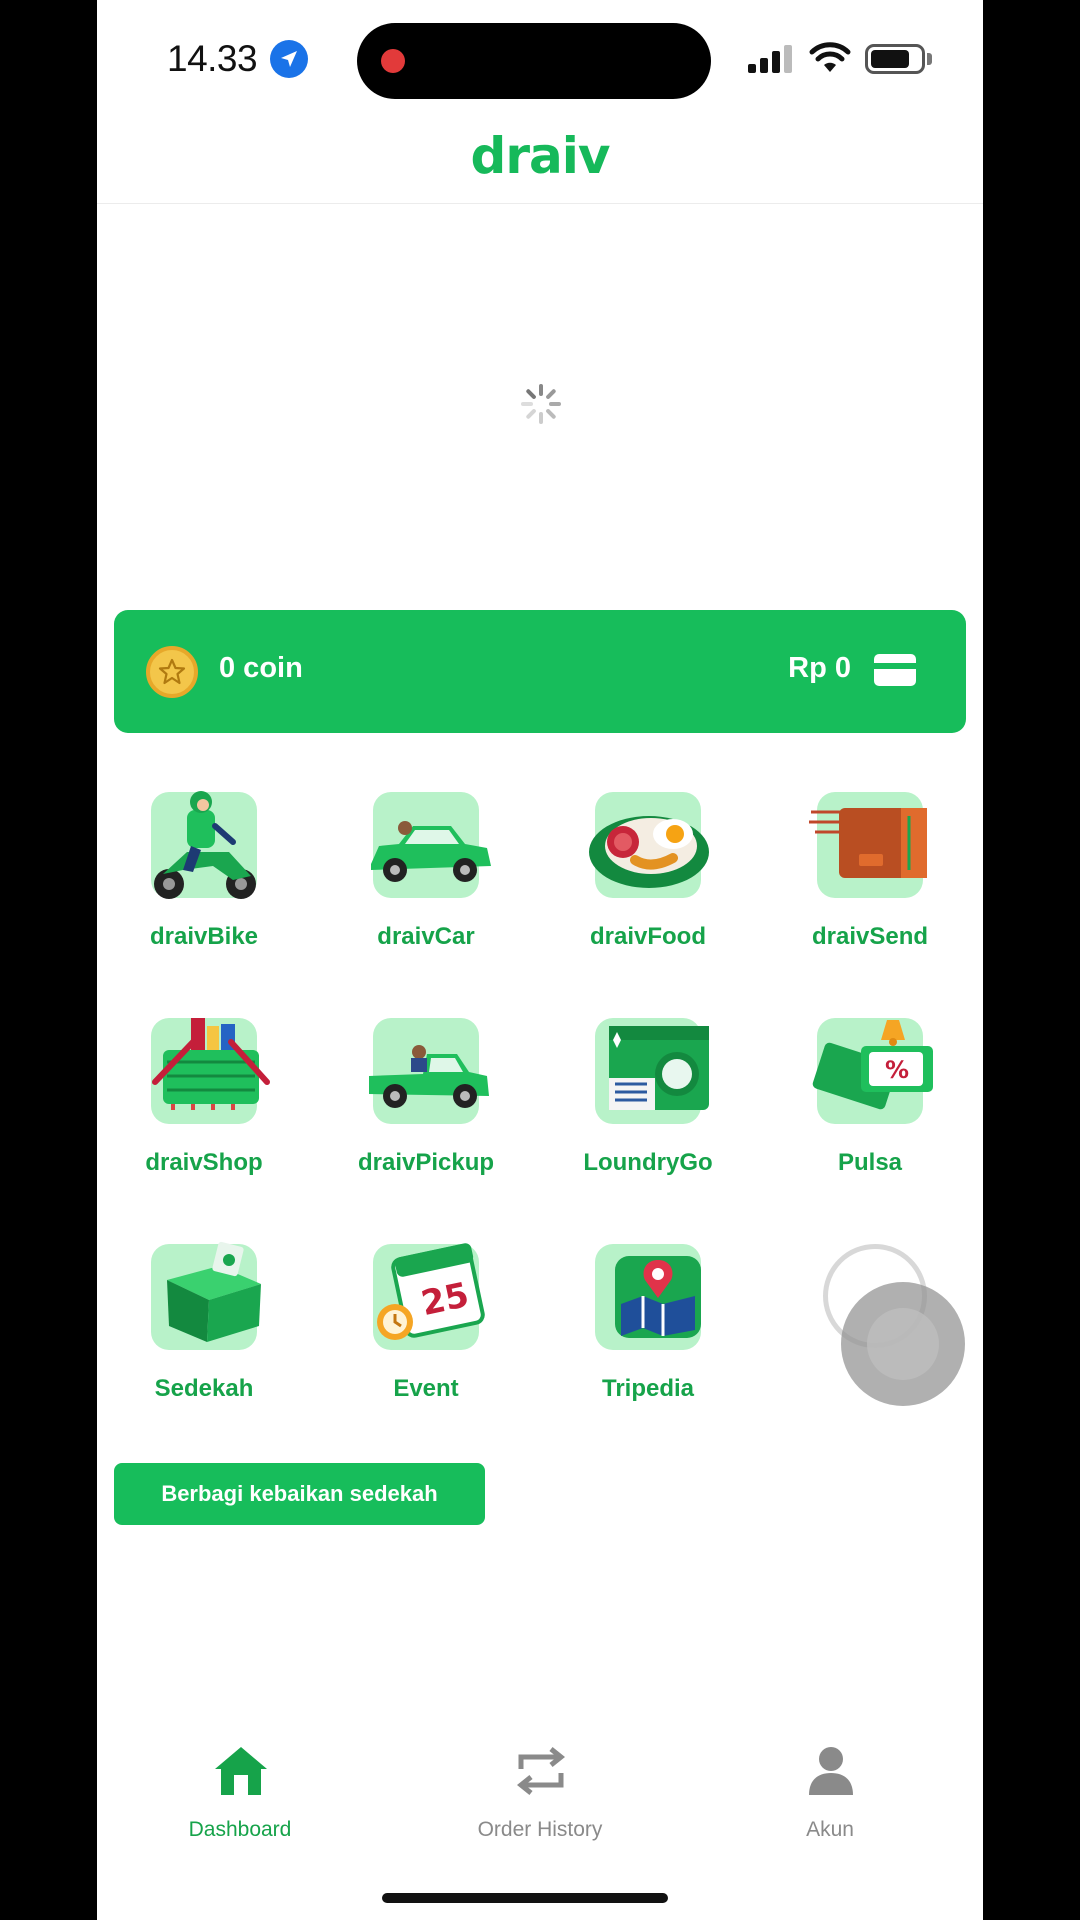 This screenshot has width=1080, height=1920. Describe the element at coordinates (830, 1829) in the screenshot. I see `nav-label: Akun` at that location.